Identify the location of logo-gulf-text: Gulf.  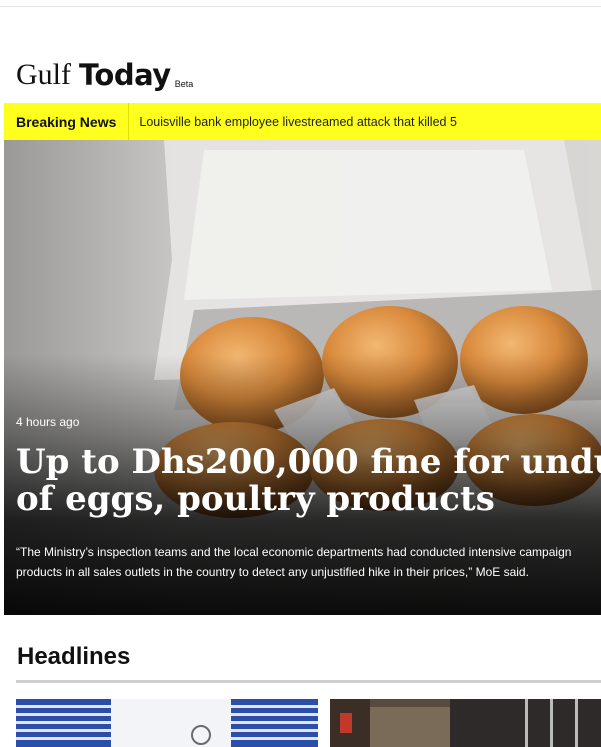
(43, 74).